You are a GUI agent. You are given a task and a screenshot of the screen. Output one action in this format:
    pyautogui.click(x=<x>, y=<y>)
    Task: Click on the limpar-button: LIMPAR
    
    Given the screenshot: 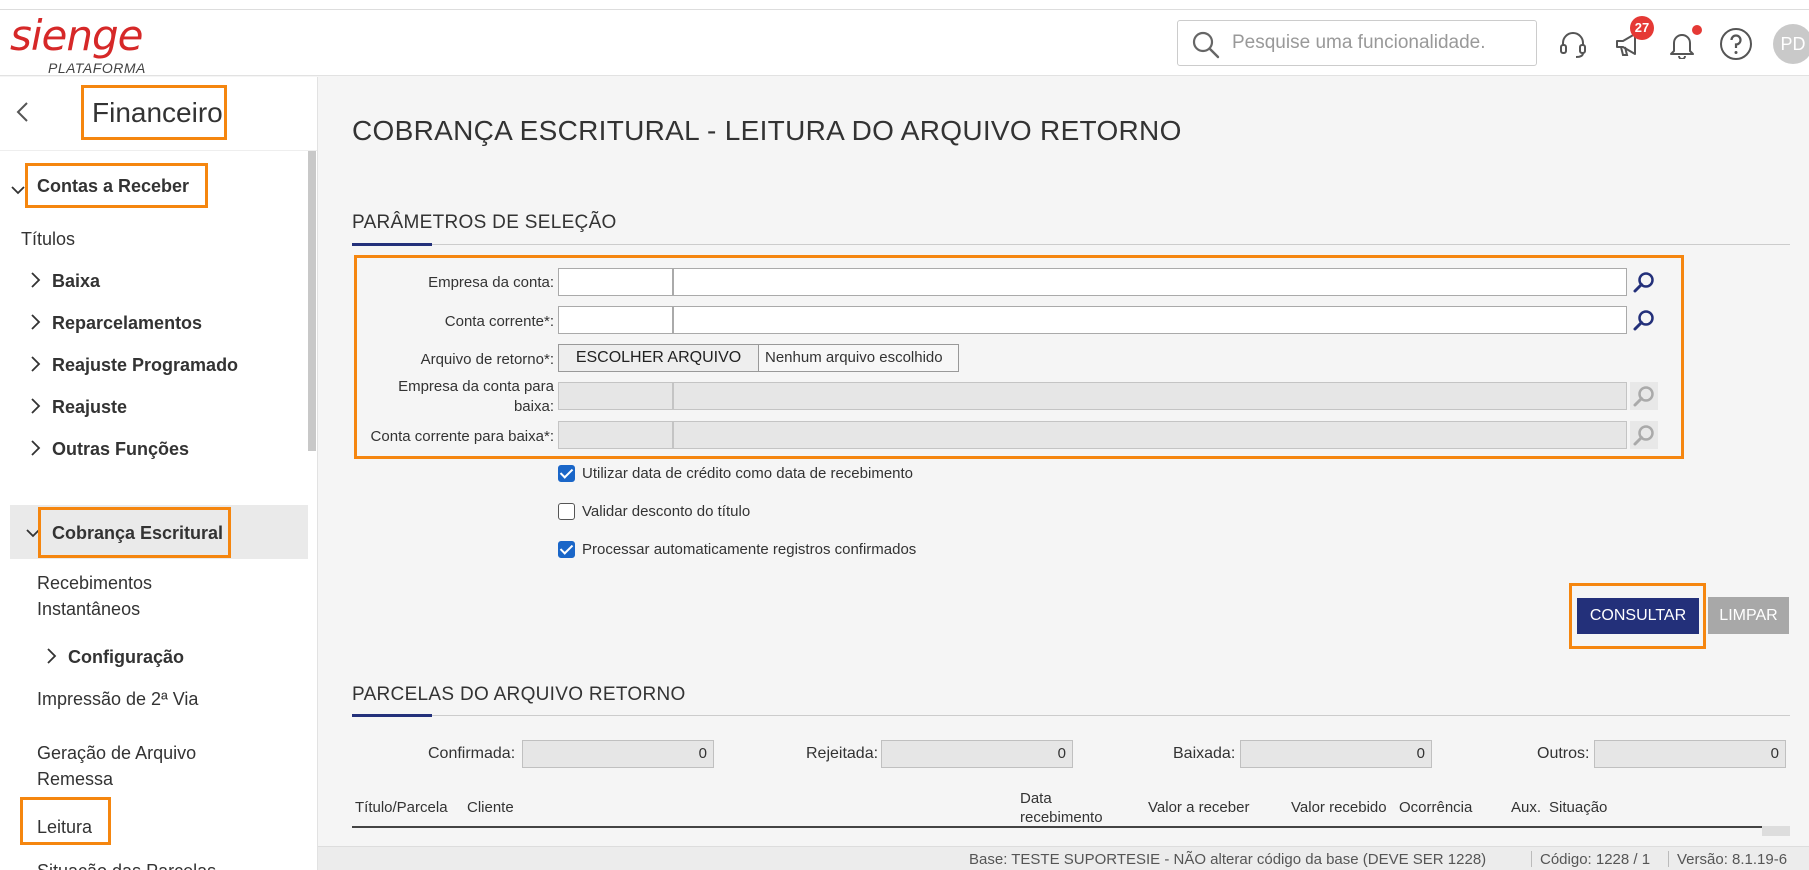 What is the action you would take?
    pyautogui.click(x=1748, y=615)
    